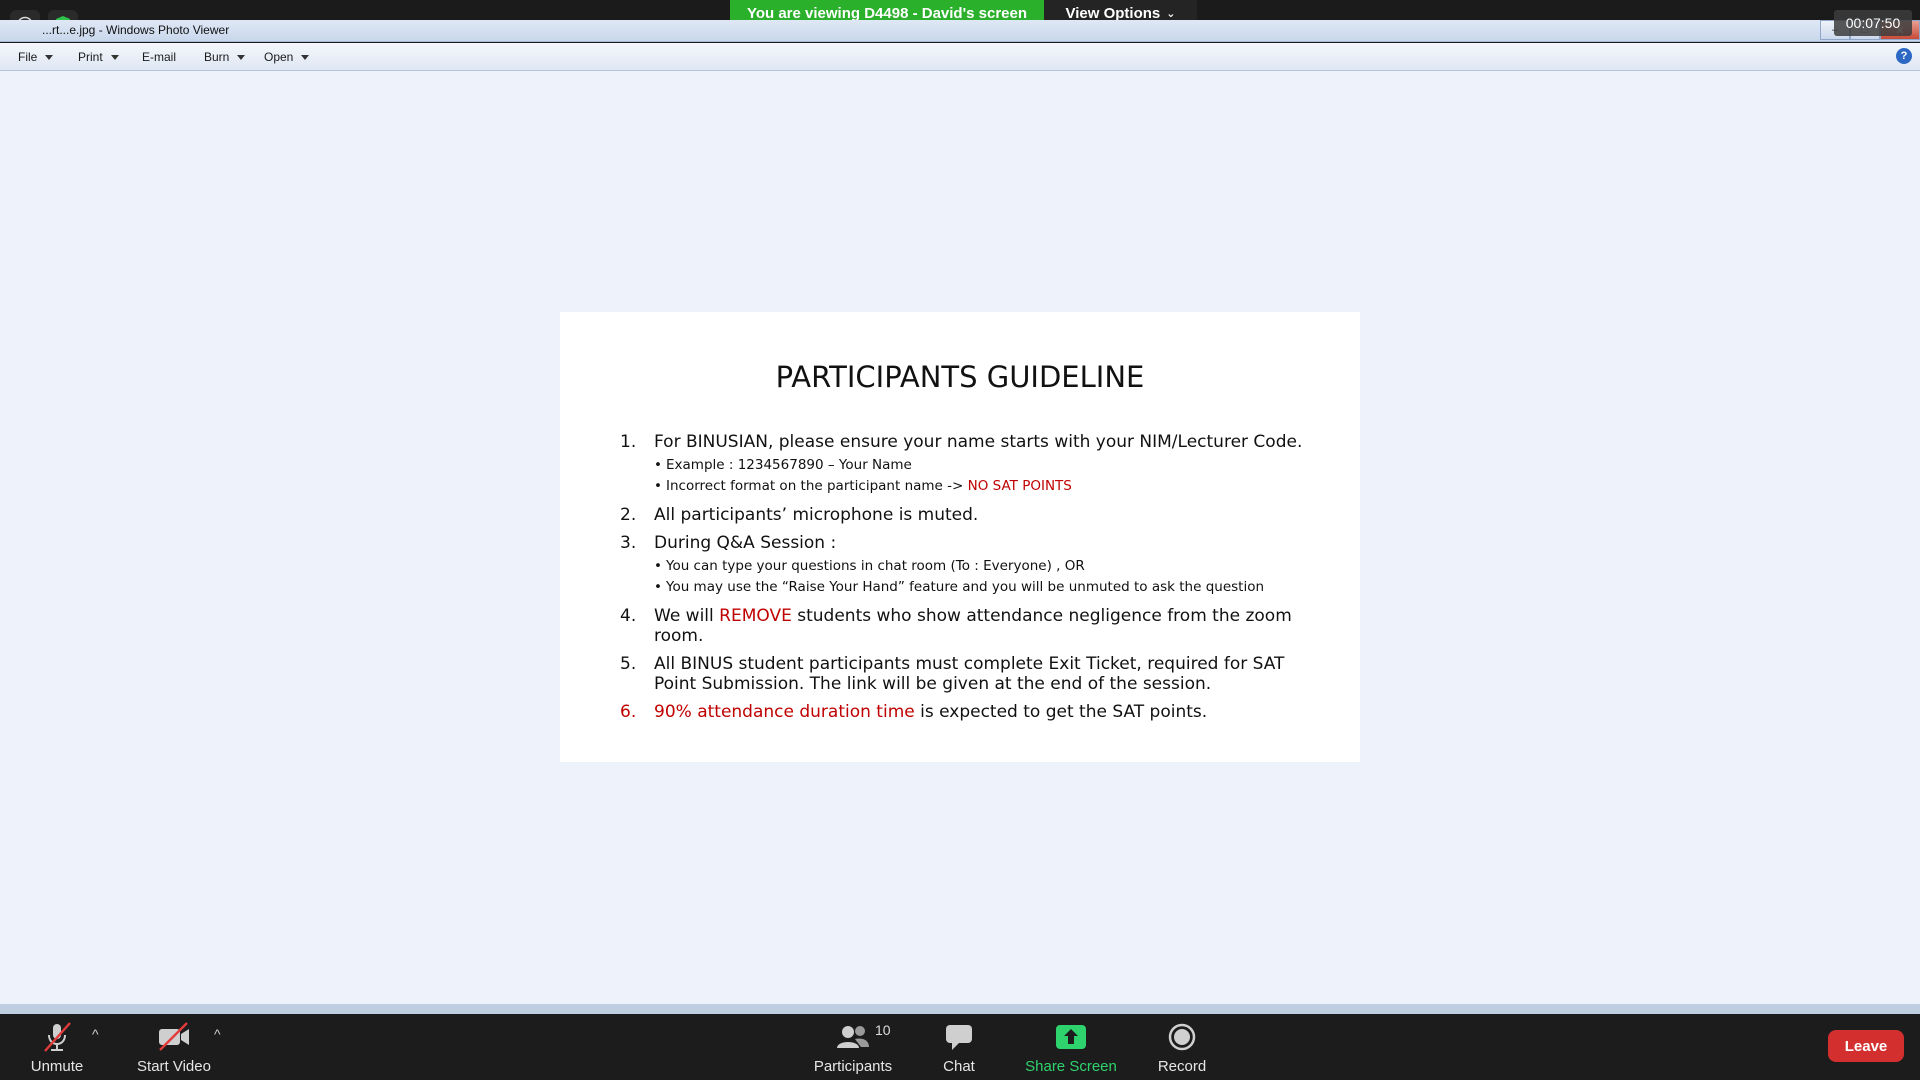  What do you see at coordinates (217, 1034) in the screenshot?
I see `video-options-caret: ^` at bounding box center [217, 1034].